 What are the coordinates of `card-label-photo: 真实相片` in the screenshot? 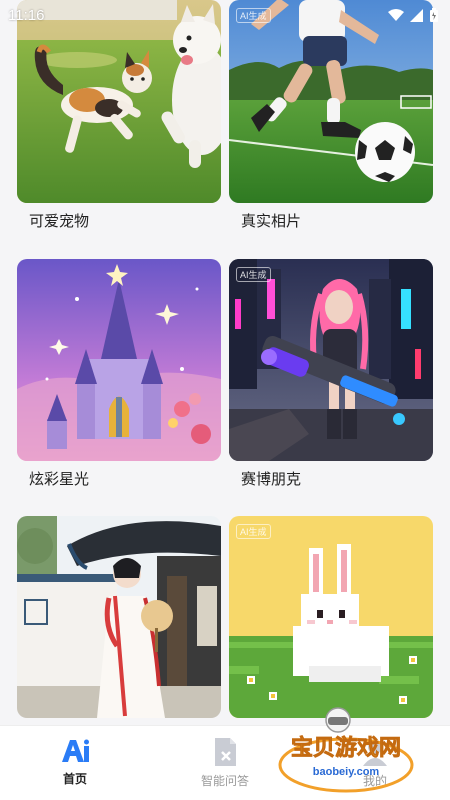 It's located at (271, 221).